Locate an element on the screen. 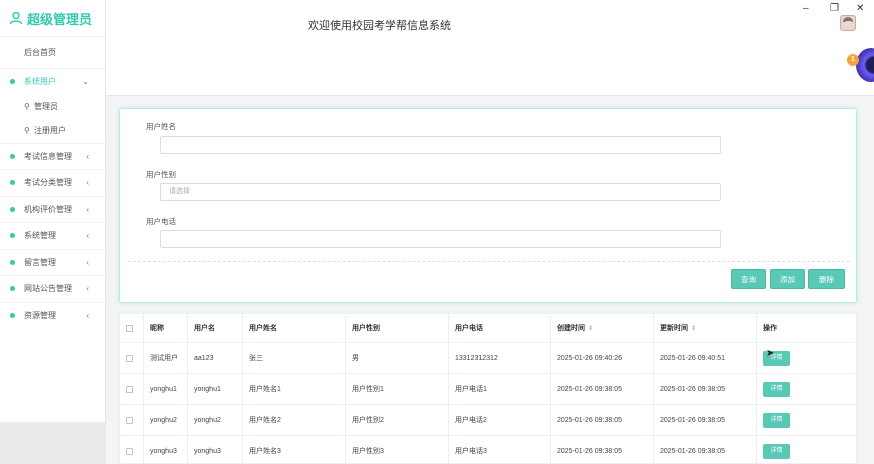  sidebar-item-system-management: 系统管理 ‹ is located at coordinates (52, 235).